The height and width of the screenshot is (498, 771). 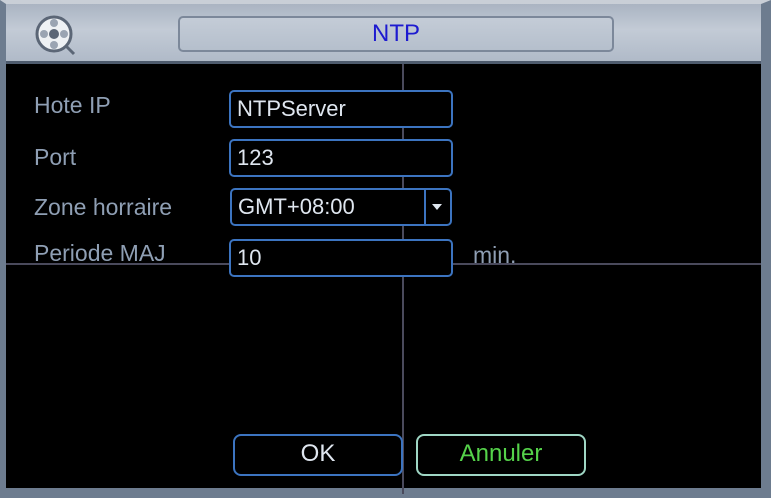 I want to click on update-period-unit: min., so click(x=495, y=255).